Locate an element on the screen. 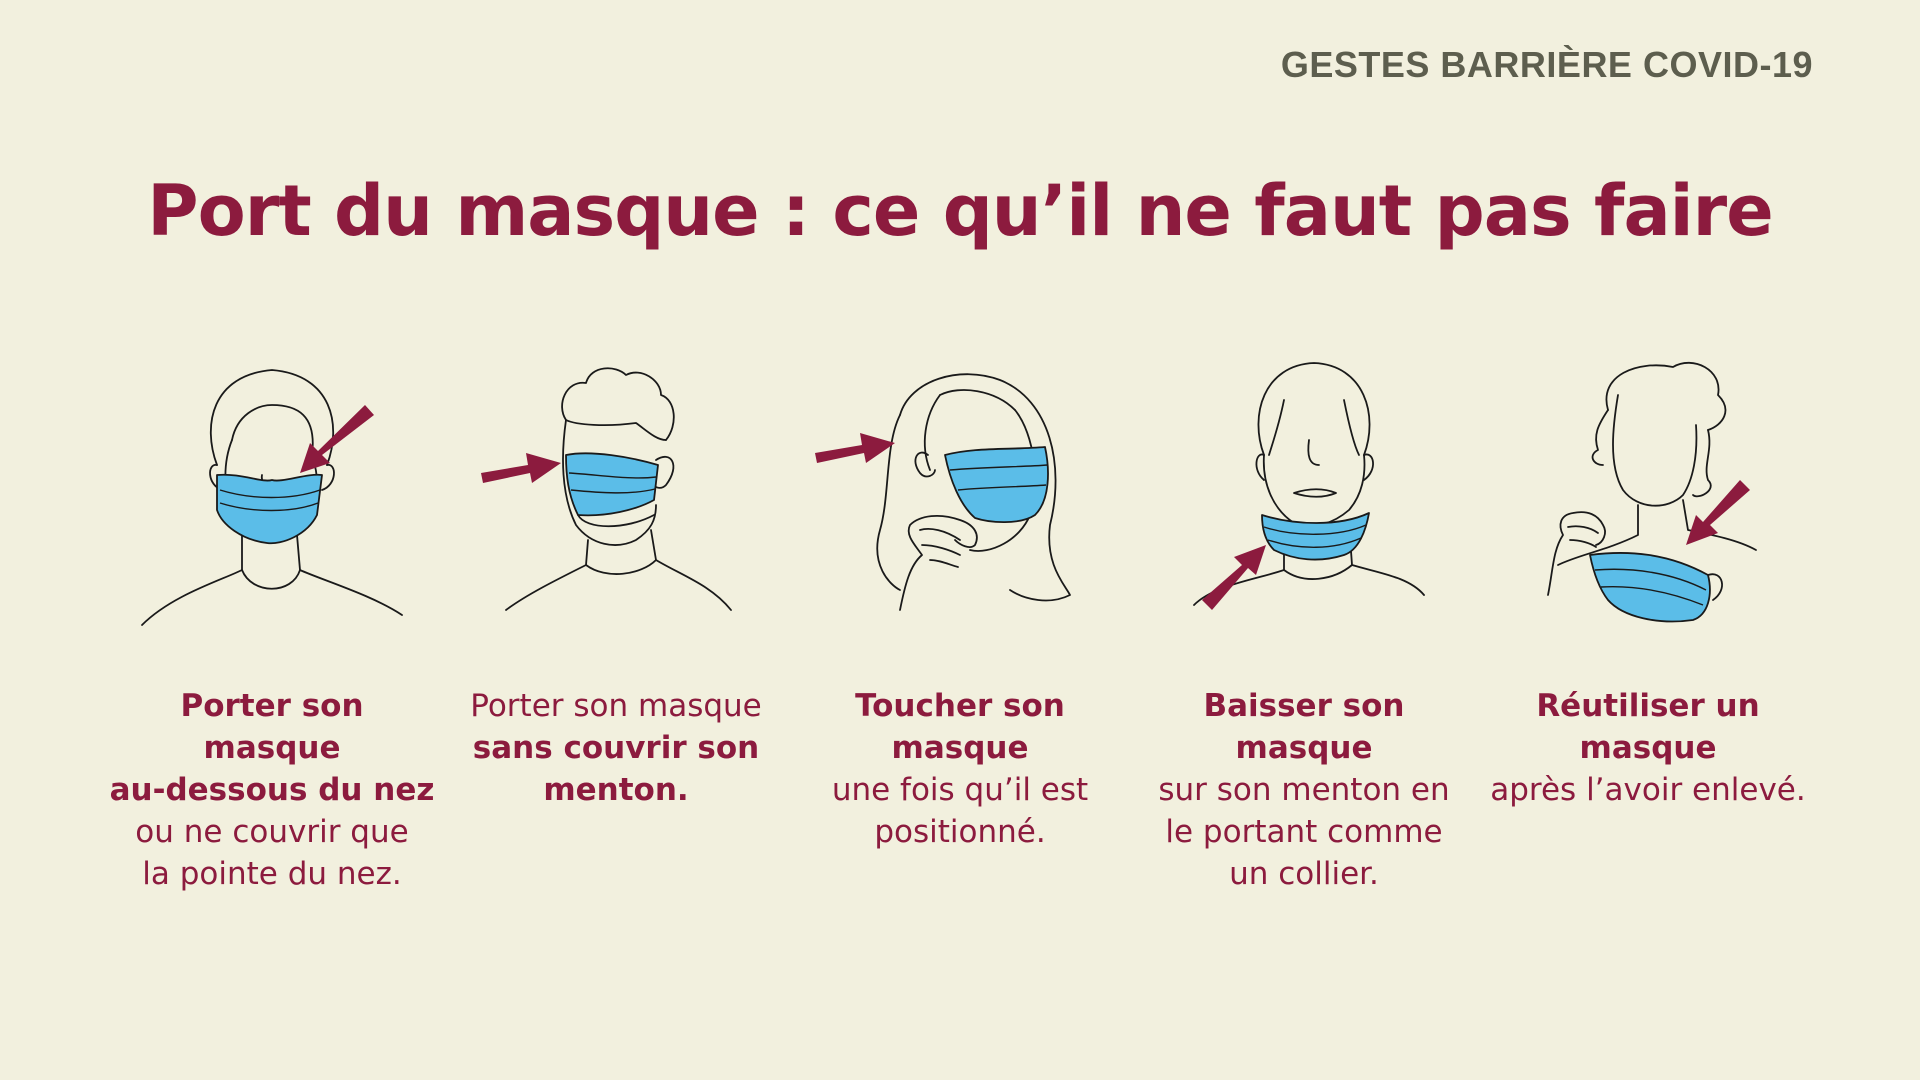  caption-line: positionné. is located at coordinates (960, 832).